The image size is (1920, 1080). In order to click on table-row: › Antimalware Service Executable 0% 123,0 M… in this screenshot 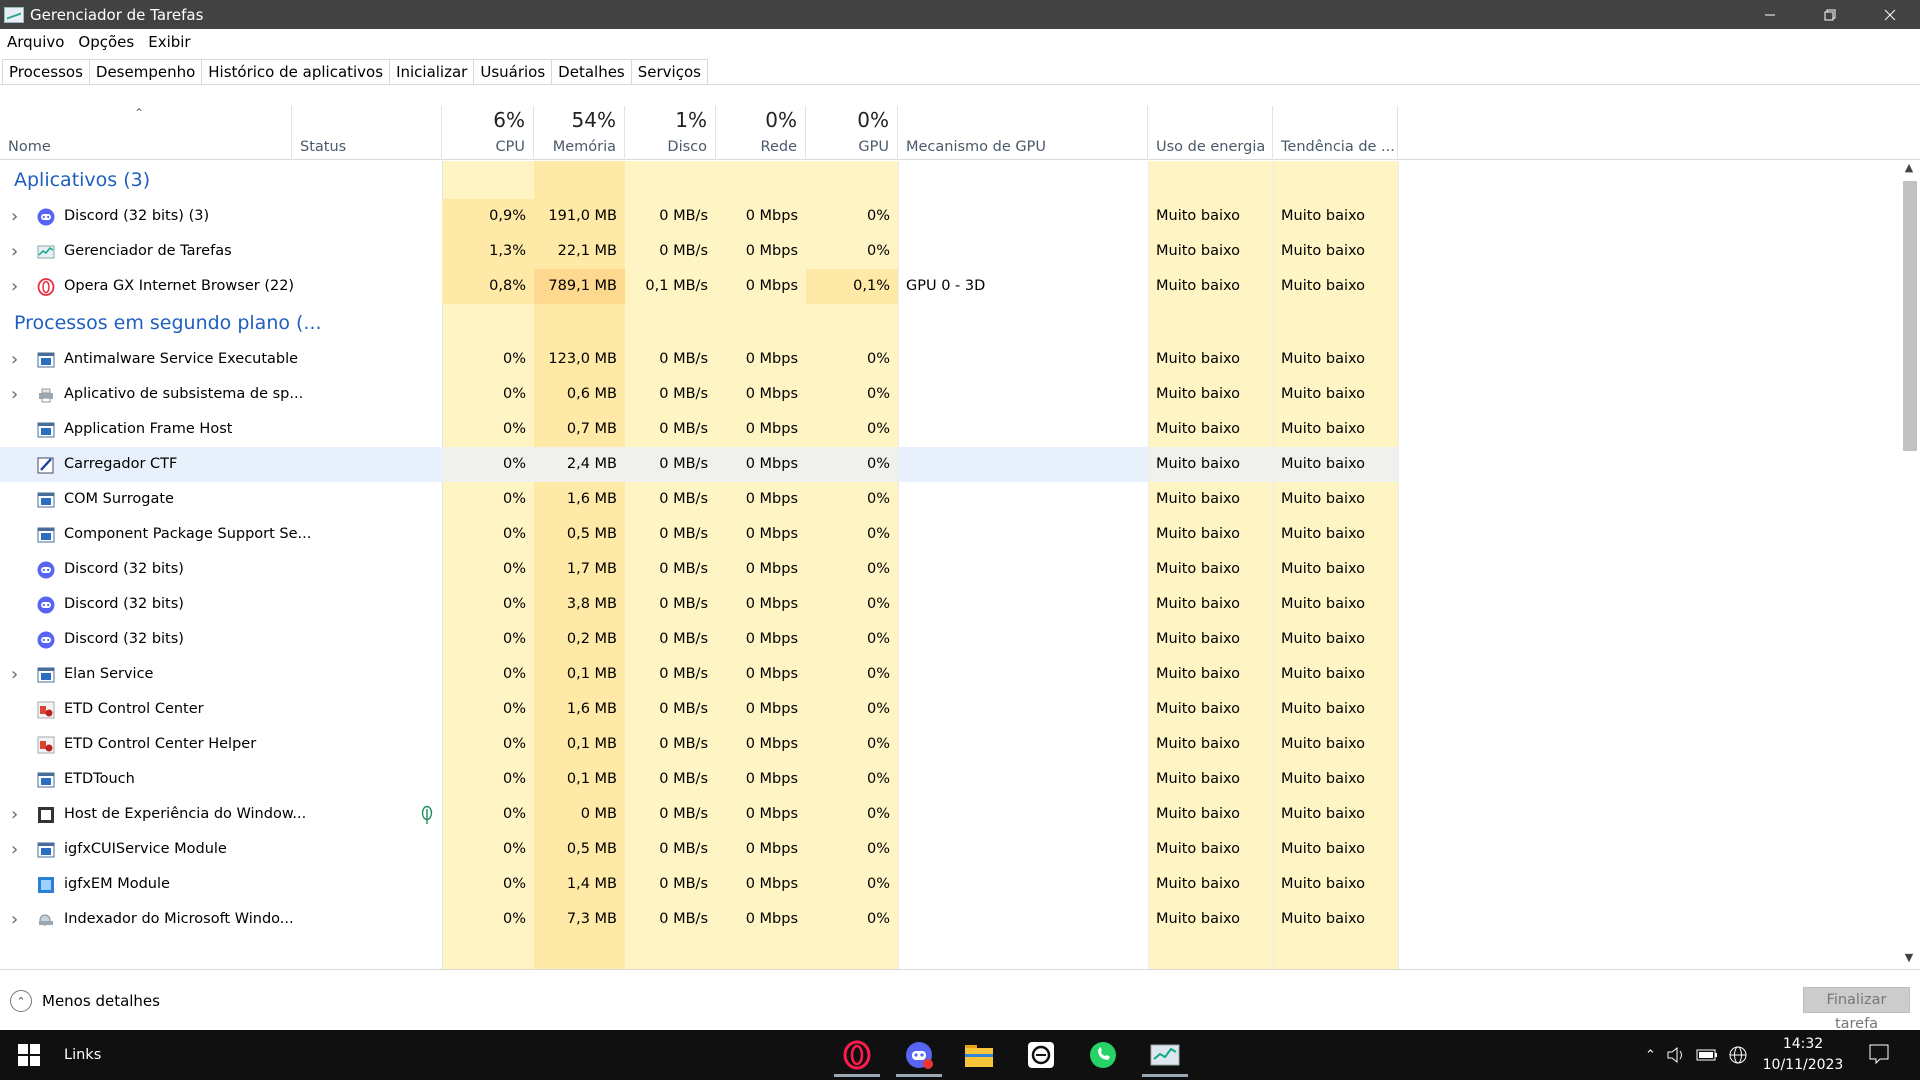, I will do `click(699, 359)`.